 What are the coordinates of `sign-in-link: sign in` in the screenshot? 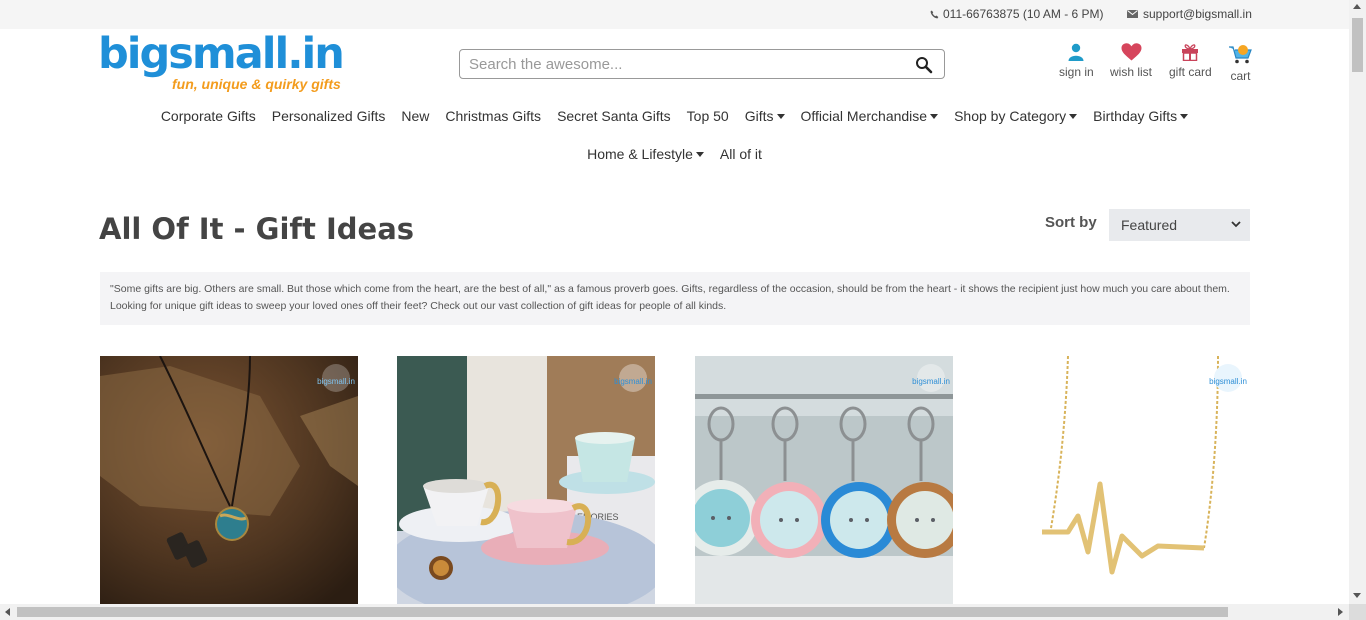 It's located at (1076, 61).